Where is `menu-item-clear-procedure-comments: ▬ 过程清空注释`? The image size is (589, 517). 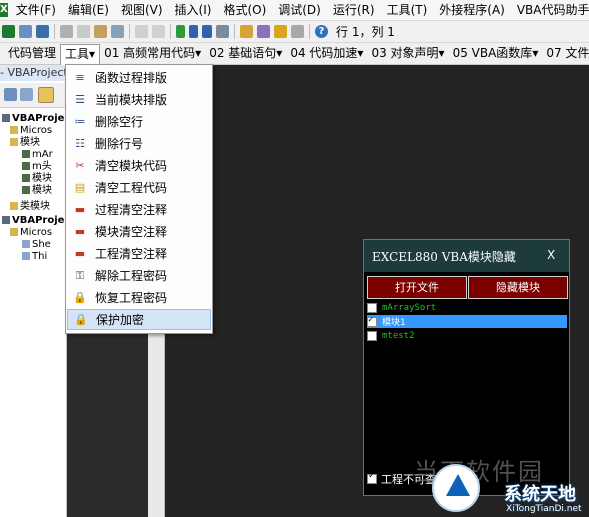
menu-item-clear-procedure-comments: ▬ 过程清空注释 is located at coordinates (139, 209).